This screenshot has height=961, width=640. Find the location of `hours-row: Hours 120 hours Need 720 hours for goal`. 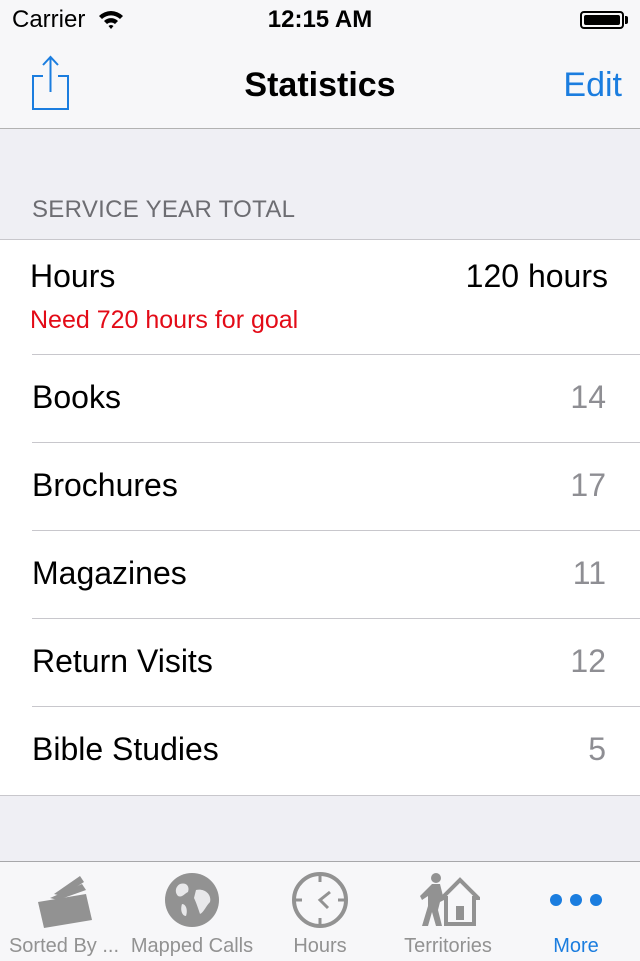

hours-row: Hours 120 hours Need 720 hours for goal is located at coordinates (320, 297).